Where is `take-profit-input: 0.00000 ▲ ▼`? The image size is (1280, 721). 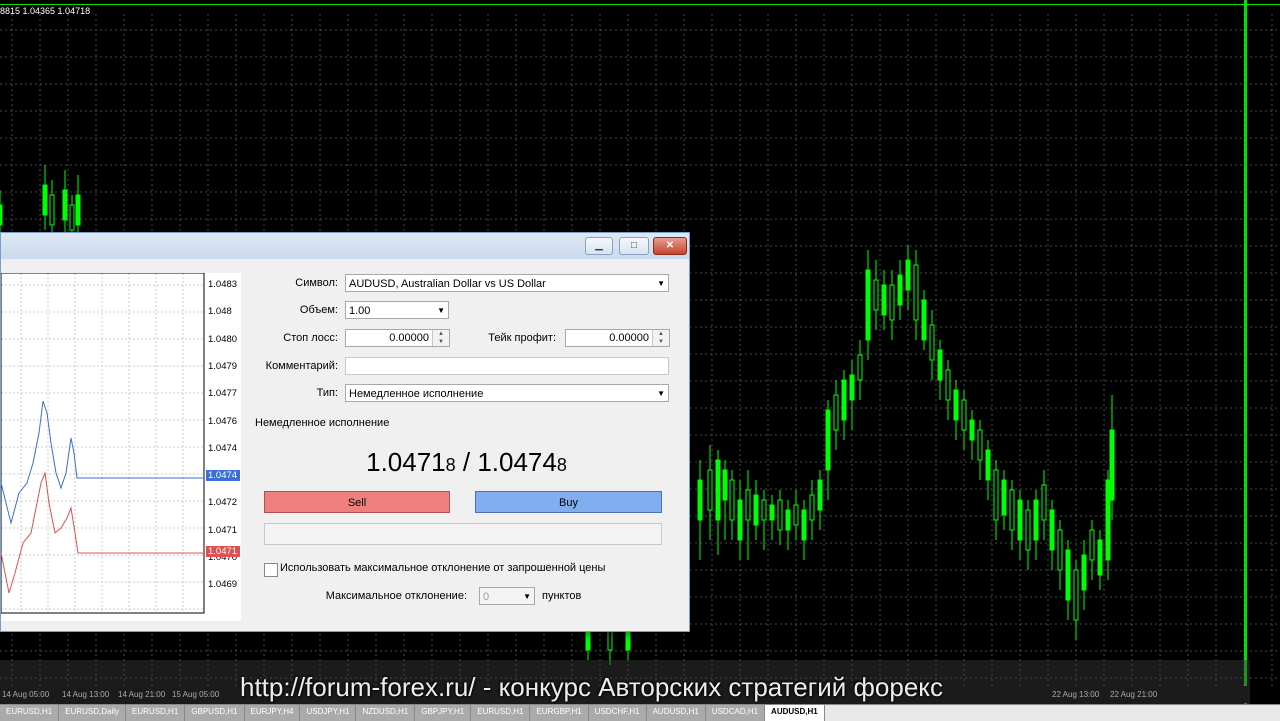 take-profit-input: 0.00000 ▲ ▼ is located at coordinates (617, 338).